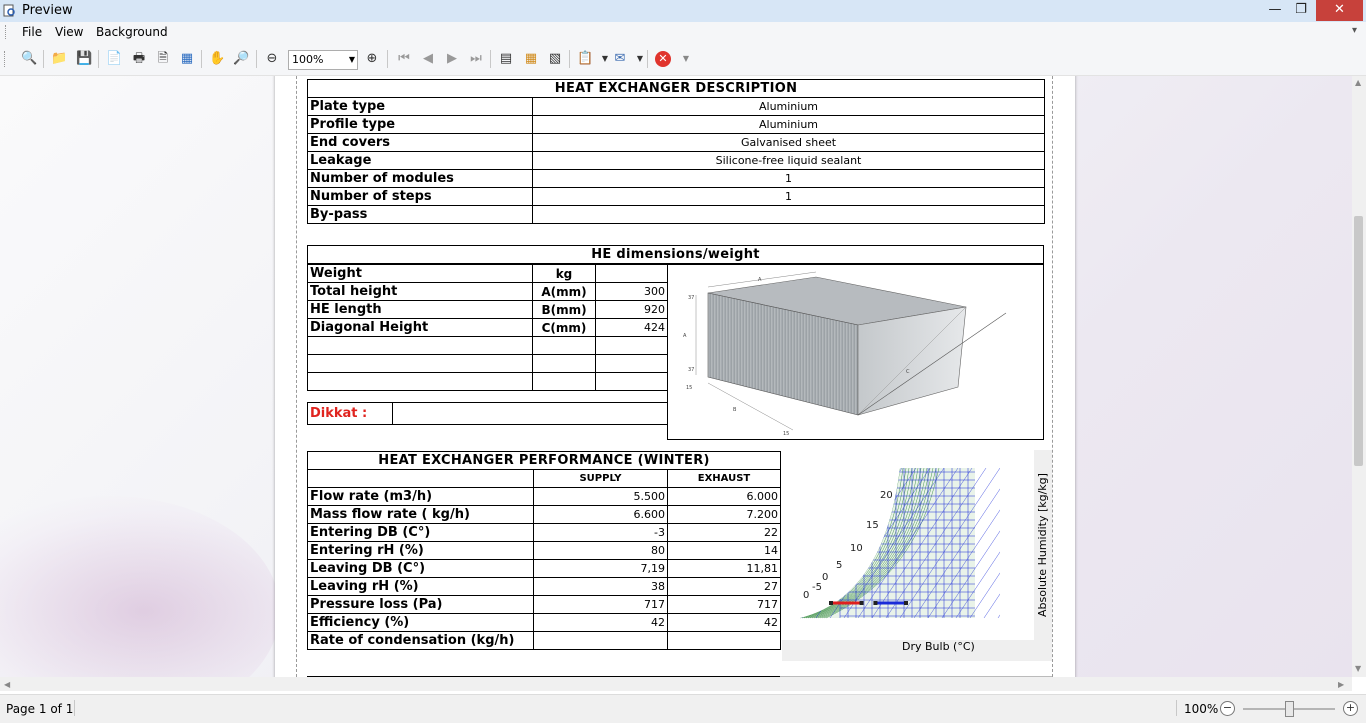 The image size is (1366, 723). I want to click on watermark-icon: ▧, so click(555, 59).